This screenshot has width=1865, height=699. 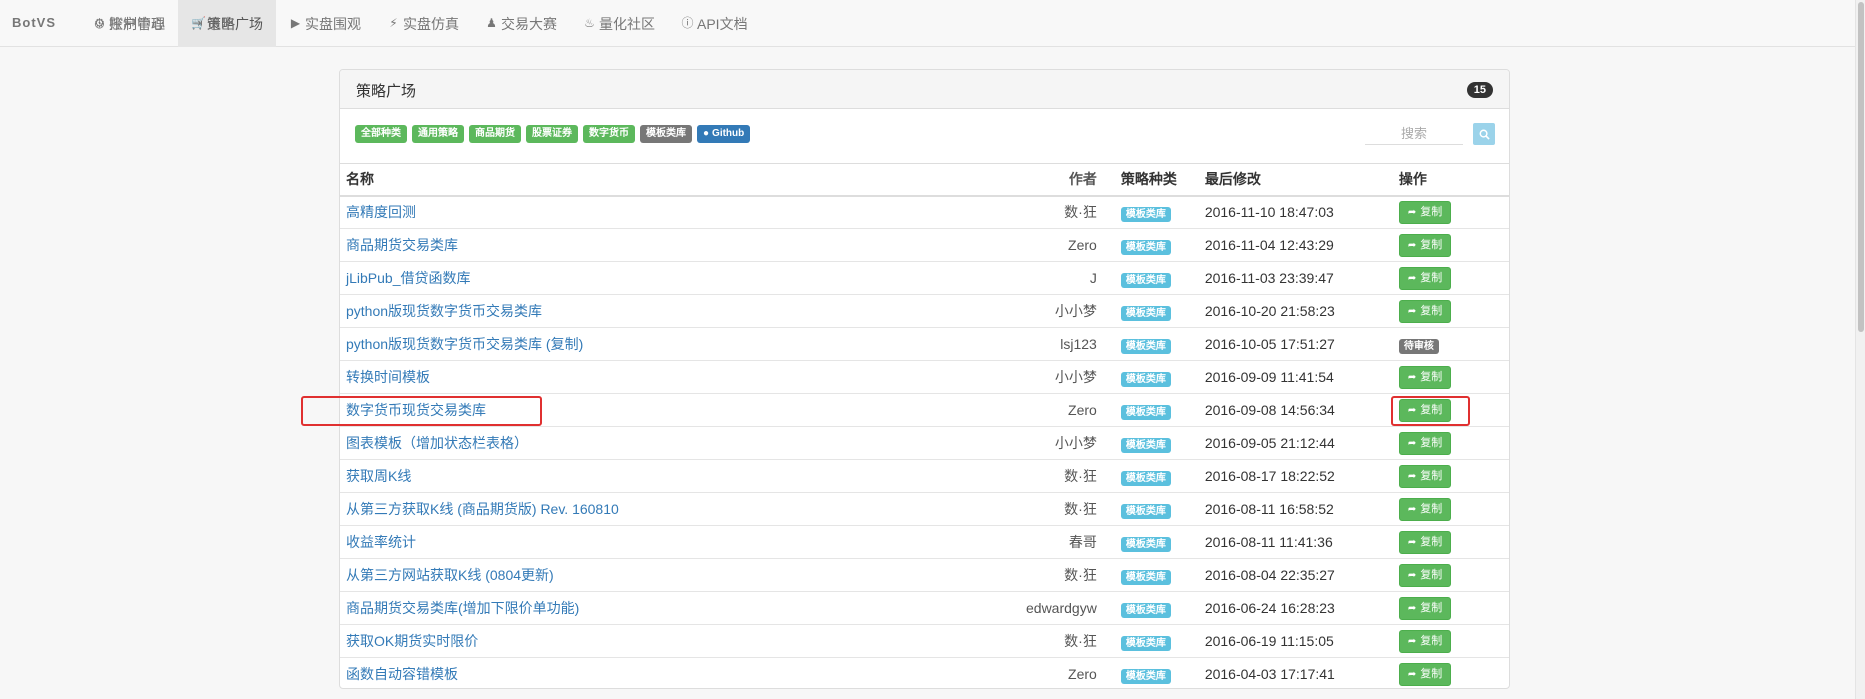 I want to click on filter-tag-6: ● Github, so click(x=724, y=134).